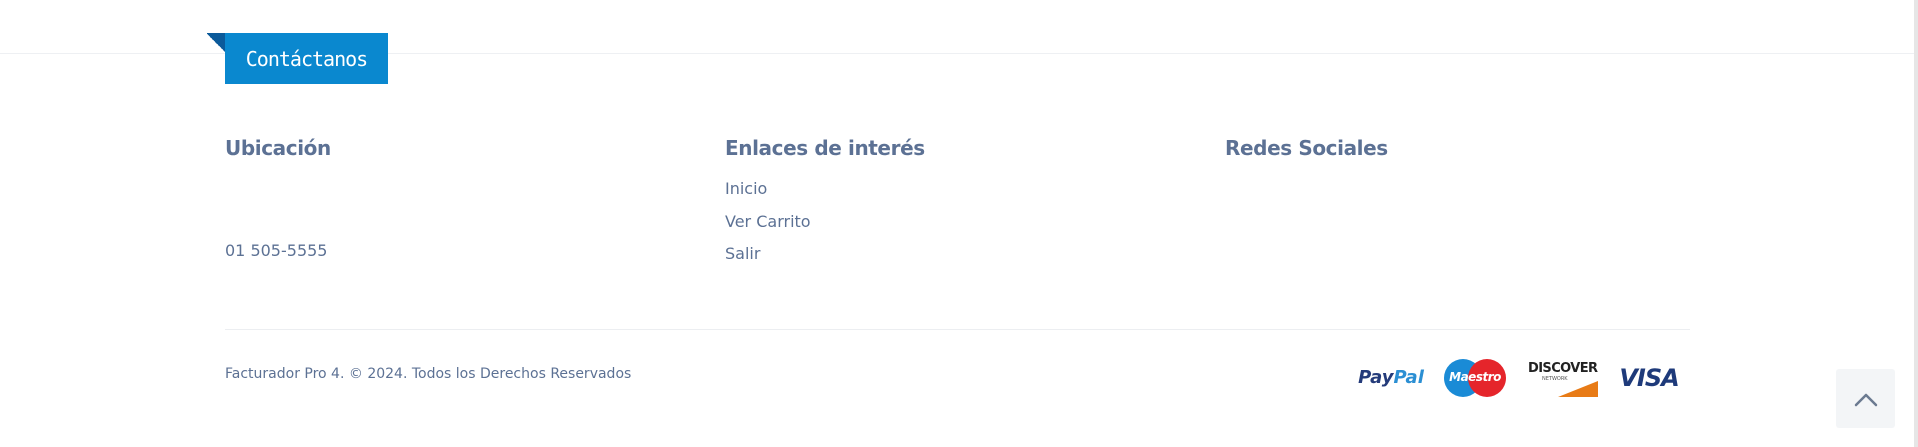 This screenshot has width=1918, height=447. What do you see at coordinates (1563, 368) in the screenshot?
I see `discover-logo-text: DISCOVER` at bounding box center [1563, 368].